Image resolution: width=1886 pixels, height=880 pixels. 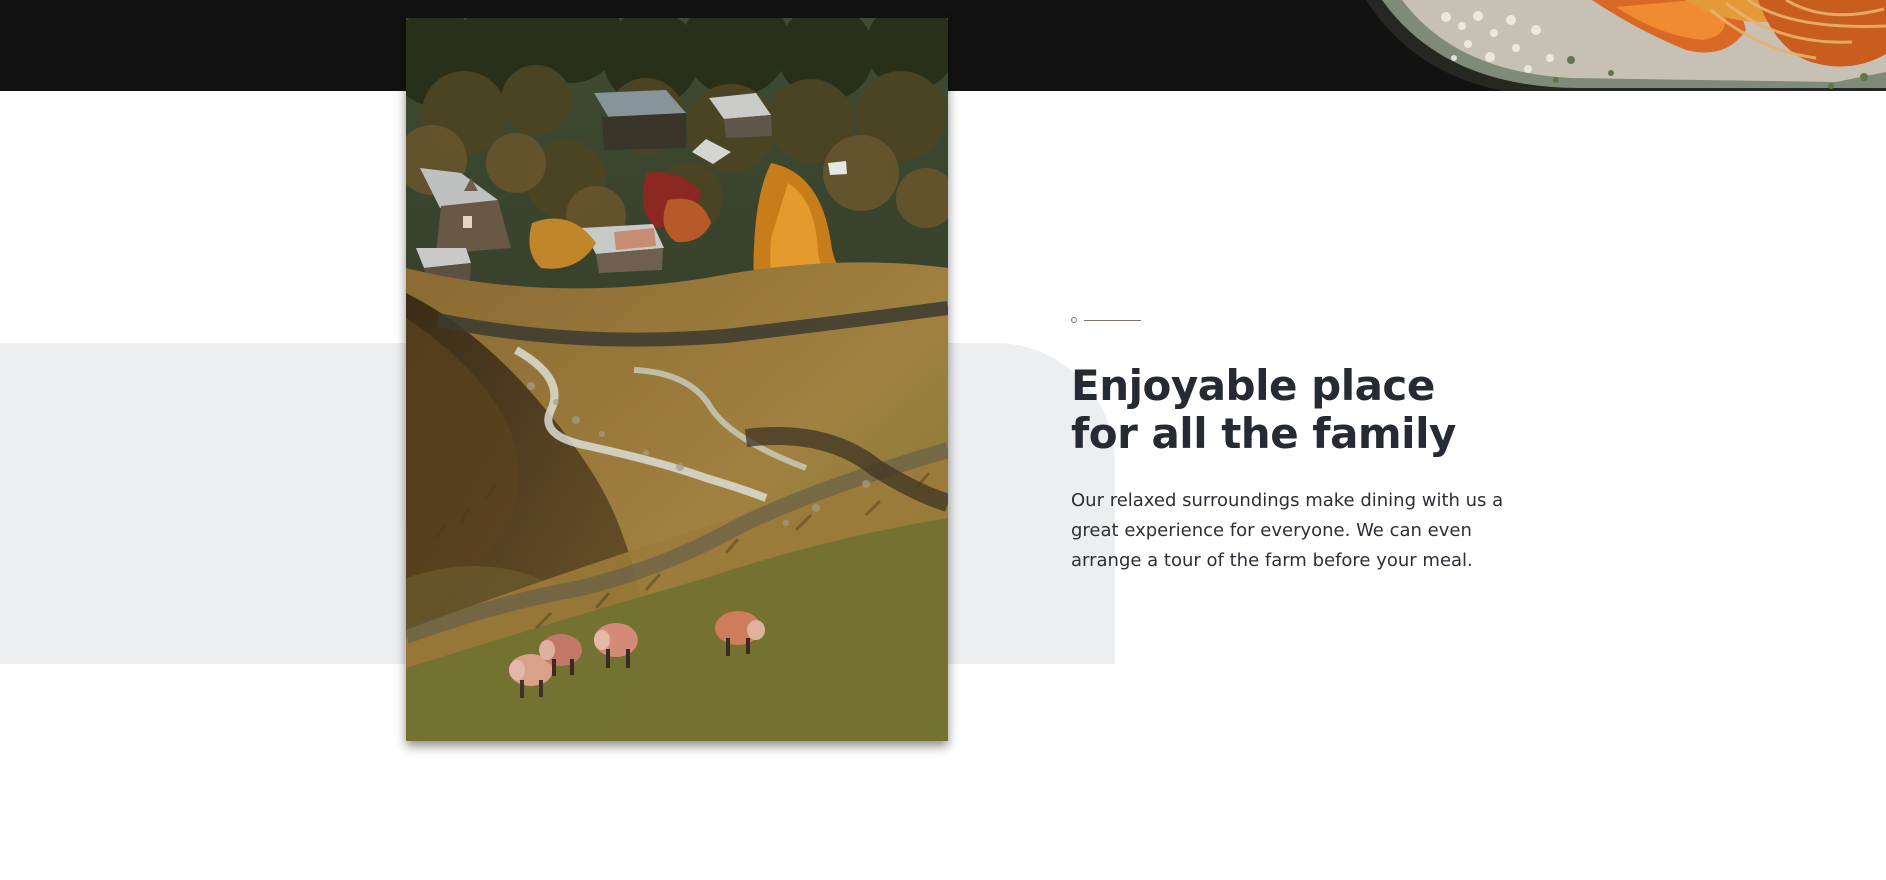 I want to click on divider-circle-icon, so click(x=1074, y=320).